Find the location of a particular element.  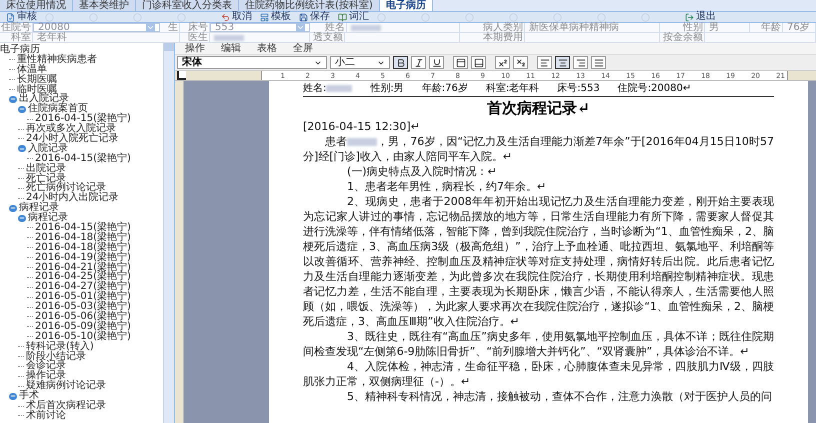

header-field: 性别:男 is located at coordinates (387, 89).